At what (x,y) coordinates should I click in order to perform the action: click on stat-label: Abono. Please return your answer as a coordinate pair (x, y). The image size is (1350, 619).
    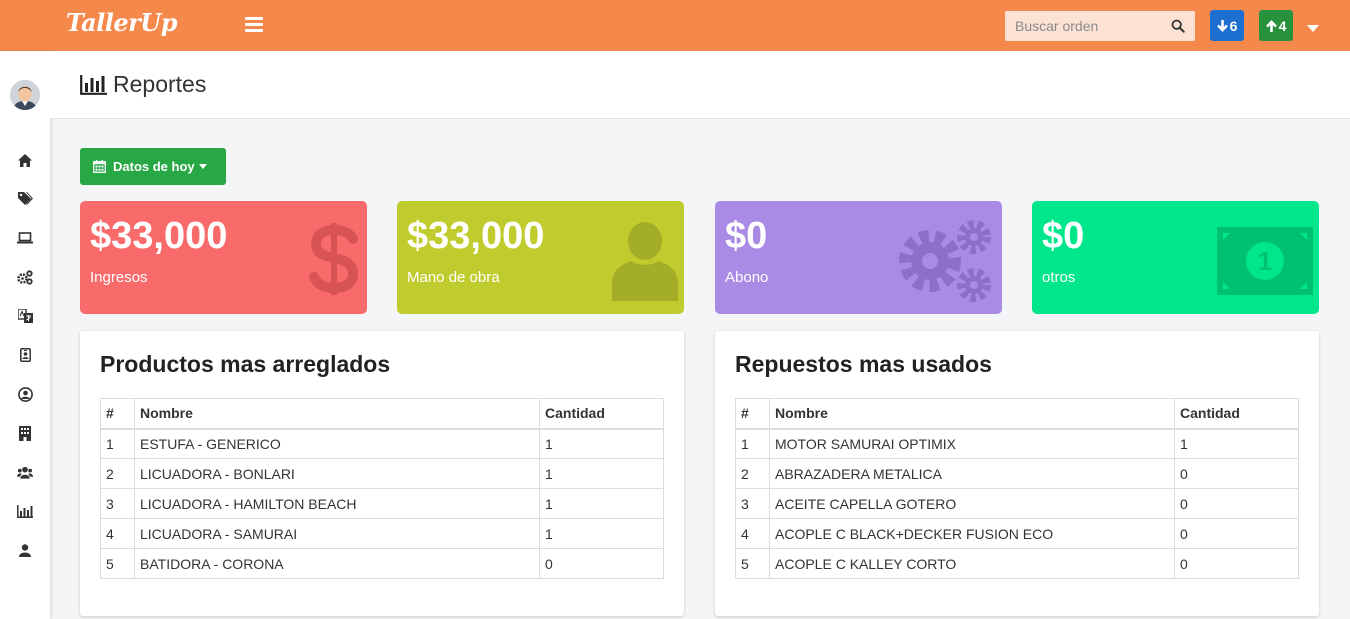
    Looking at the image, I should click on (747, 277).